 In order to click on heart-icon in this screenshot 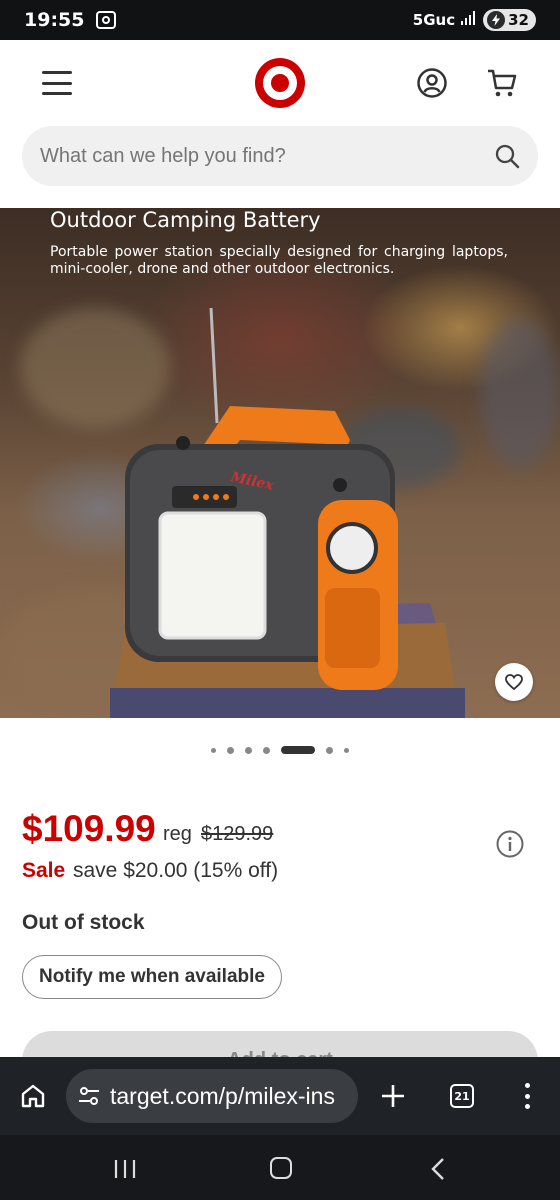, I will do `click(514, 682)`.